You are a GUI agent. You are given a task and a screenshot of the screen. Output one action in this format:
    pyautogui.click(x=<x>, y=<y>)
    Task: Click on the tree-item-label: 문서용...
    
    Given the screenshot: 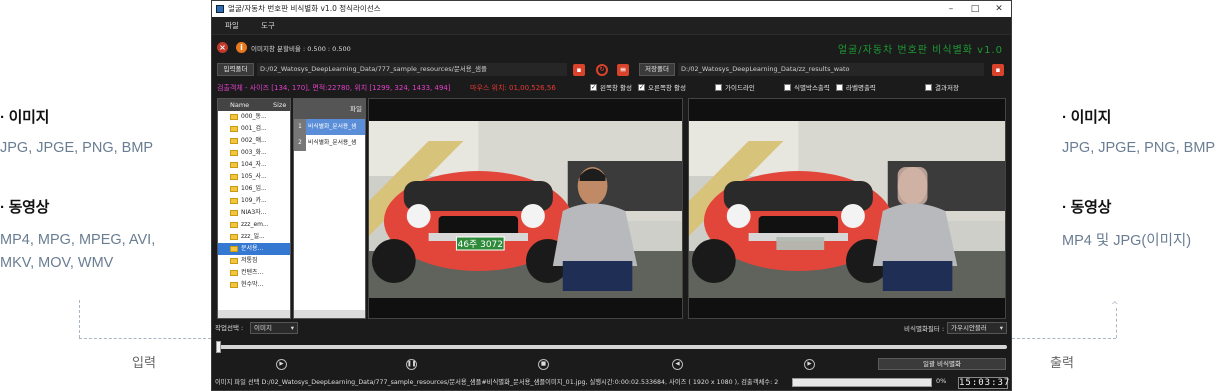 What is the action you would take?
    pyautogui.click(x=252, y=248)
    